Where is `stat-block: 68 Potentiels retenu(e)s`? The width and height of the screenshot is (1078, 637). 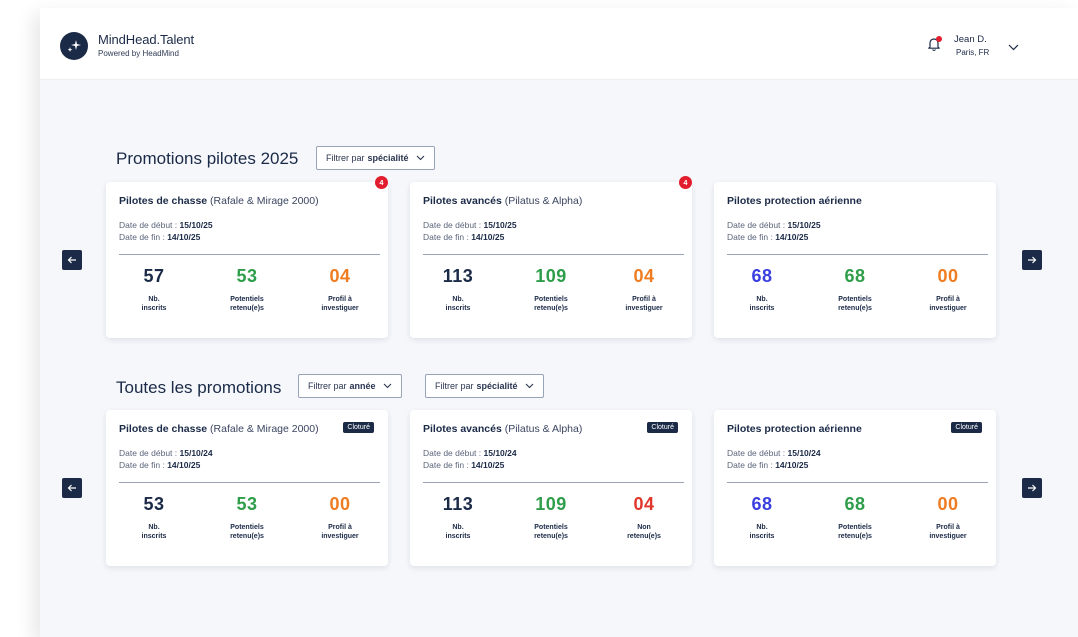
stat-block: 68 Potentiels retenu(e)s is located at coordinates (855, 517).